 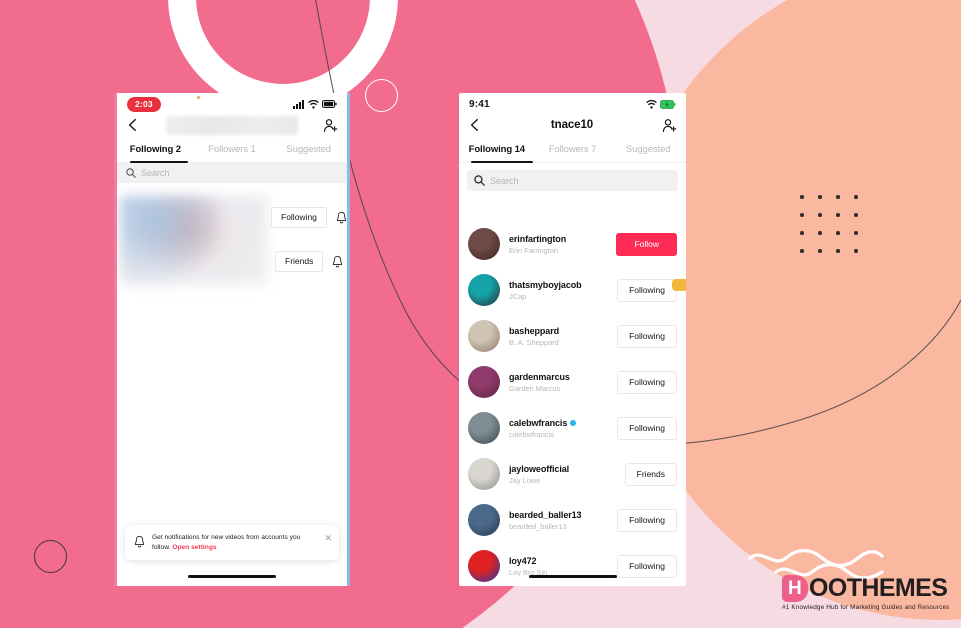 I want to click on right-search-bar: Search, so click(x=572, y=180).